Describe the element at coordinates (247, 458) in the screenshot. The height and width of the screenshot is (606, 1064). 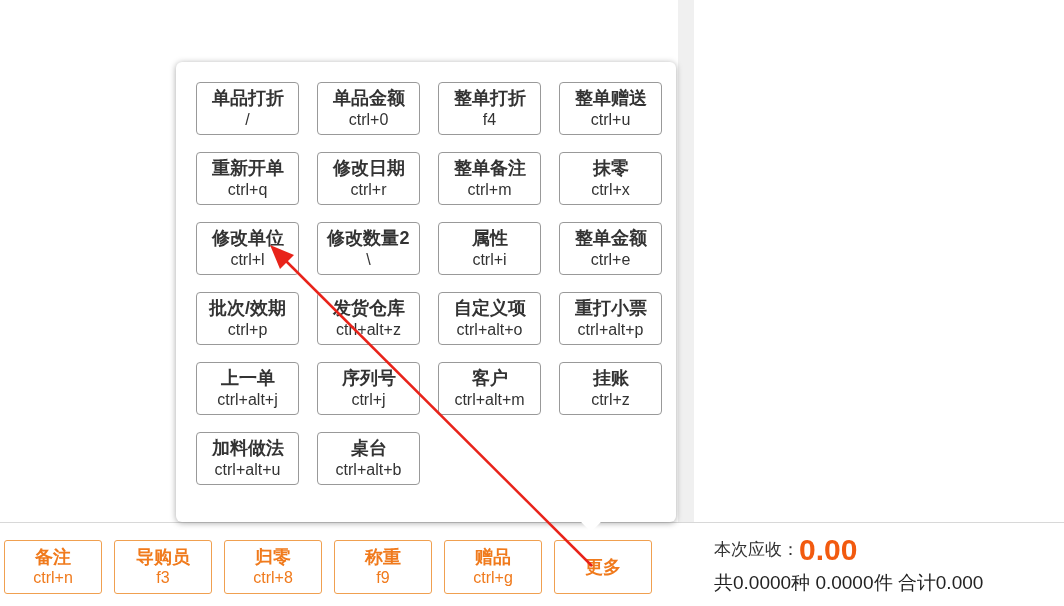
I see `menu-action-button: 加料做法 ctrl+alt+u` at that location.